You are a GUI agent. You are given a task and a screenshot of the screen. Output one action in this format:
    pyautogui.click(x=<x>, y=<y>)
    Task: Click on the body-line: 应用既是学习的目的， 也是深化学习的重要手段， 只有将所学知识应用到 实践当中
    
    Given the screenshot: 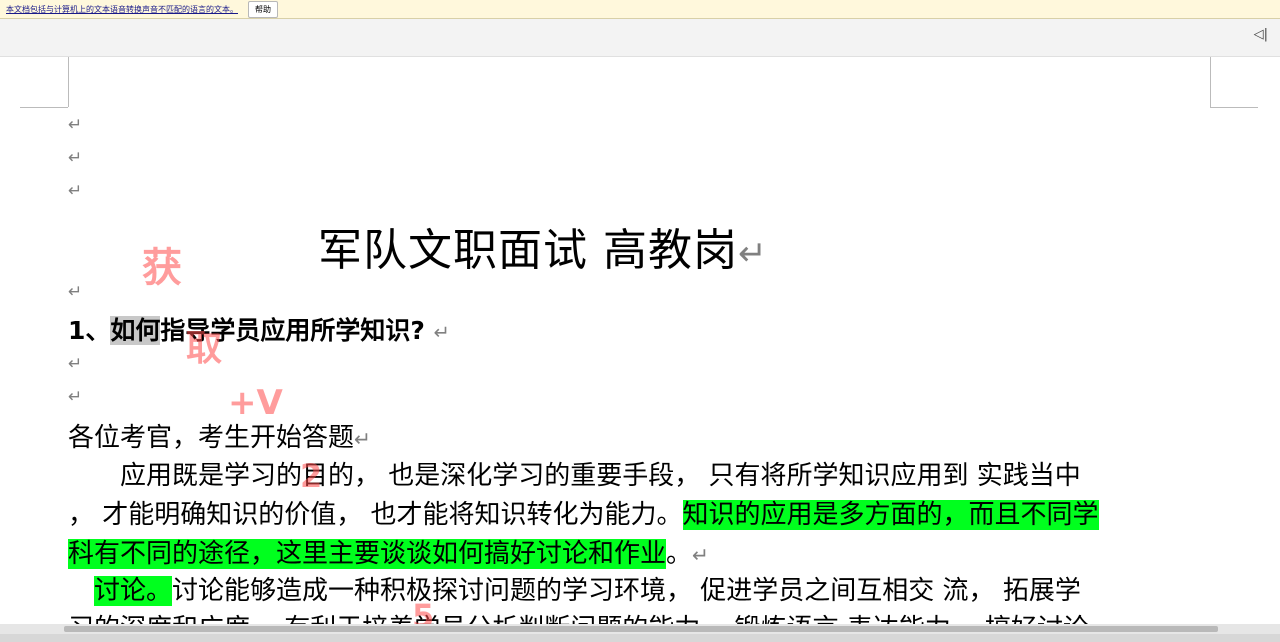 What is the action you would take?
    pyautogui.click(x=574, y=473)
    